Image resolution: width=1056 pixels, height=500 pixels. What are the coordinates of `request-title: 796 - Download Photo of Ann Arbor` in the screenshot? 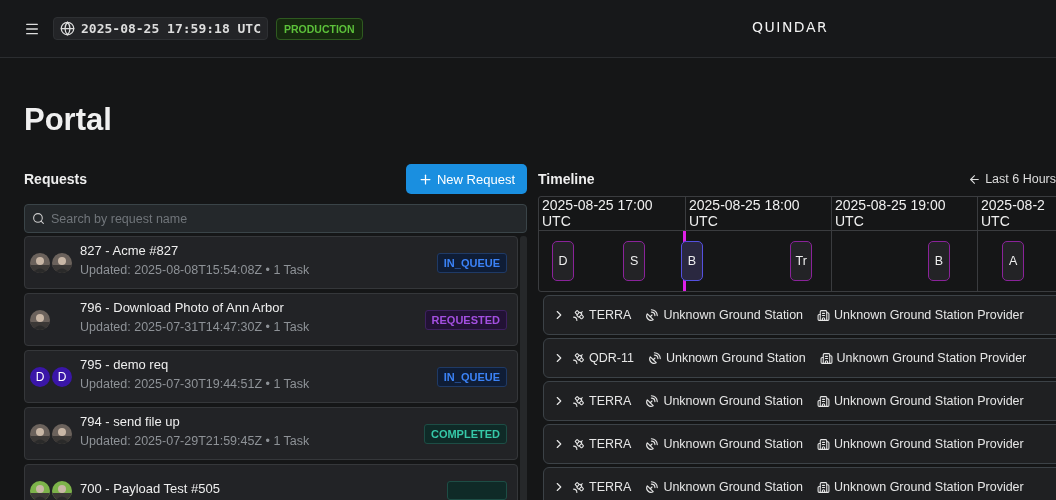 It's located at (182, 307).